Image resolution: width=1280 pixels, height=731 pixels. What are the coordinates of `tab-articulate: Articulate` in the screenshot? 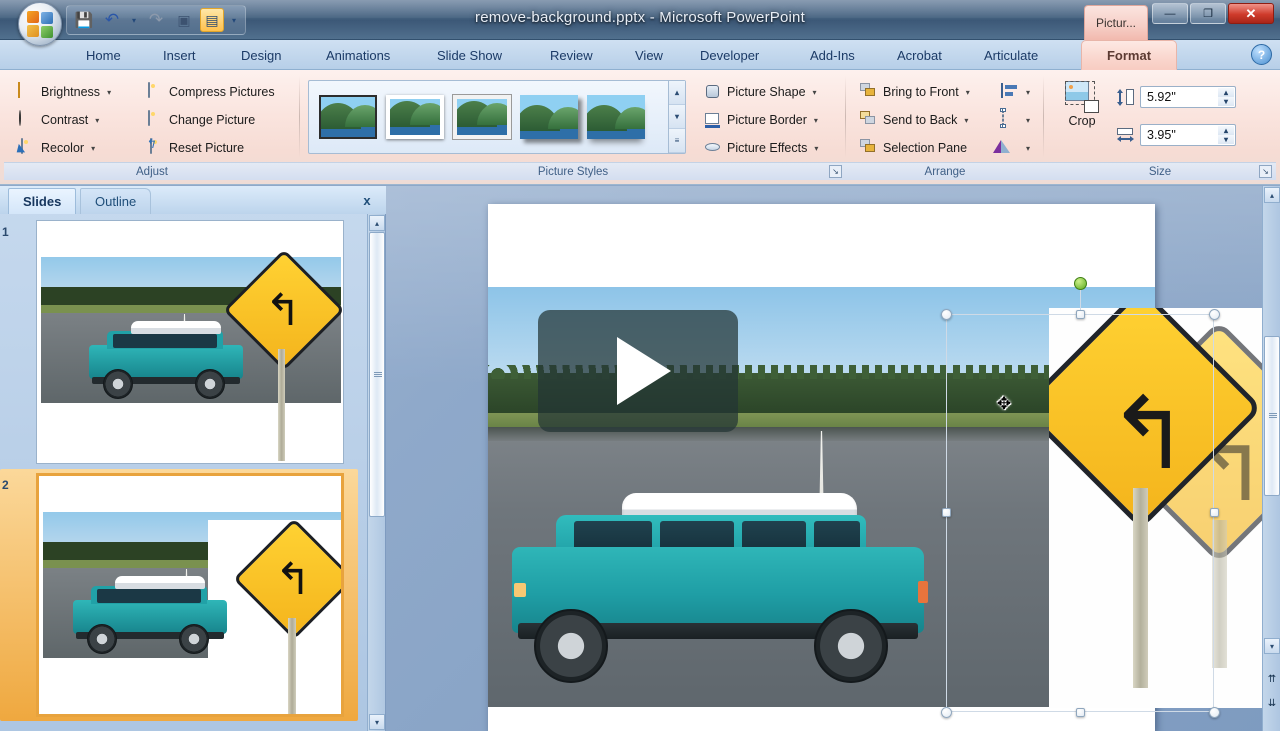 It's located at (1011, 55).